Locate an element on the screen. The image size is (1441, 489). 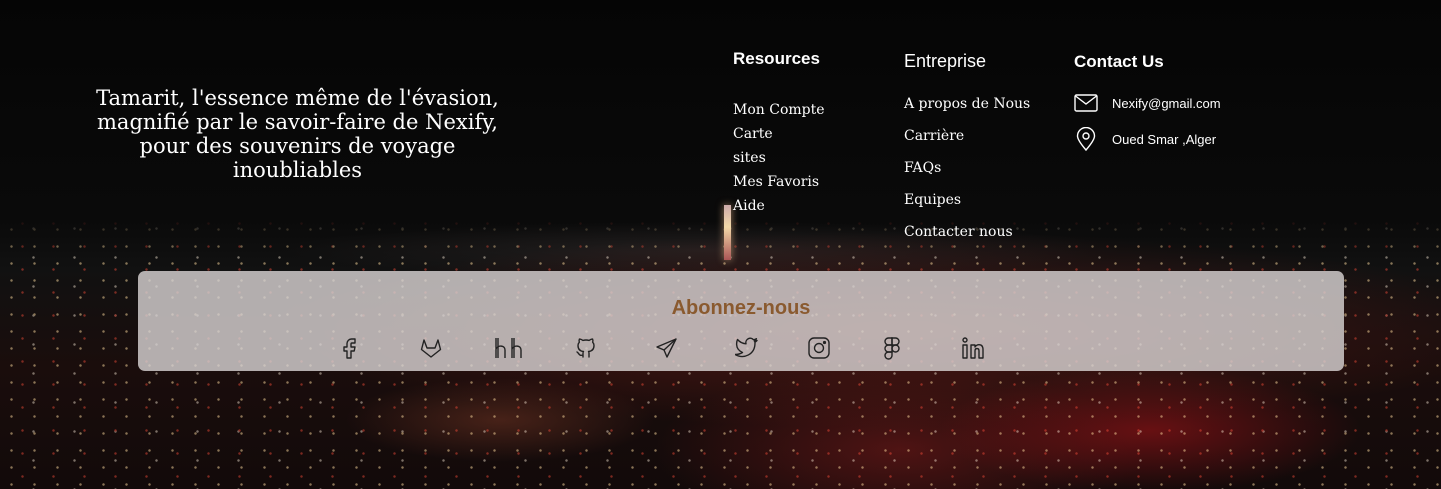
link-carriere: Carrière is located at coordinates (934, 136).